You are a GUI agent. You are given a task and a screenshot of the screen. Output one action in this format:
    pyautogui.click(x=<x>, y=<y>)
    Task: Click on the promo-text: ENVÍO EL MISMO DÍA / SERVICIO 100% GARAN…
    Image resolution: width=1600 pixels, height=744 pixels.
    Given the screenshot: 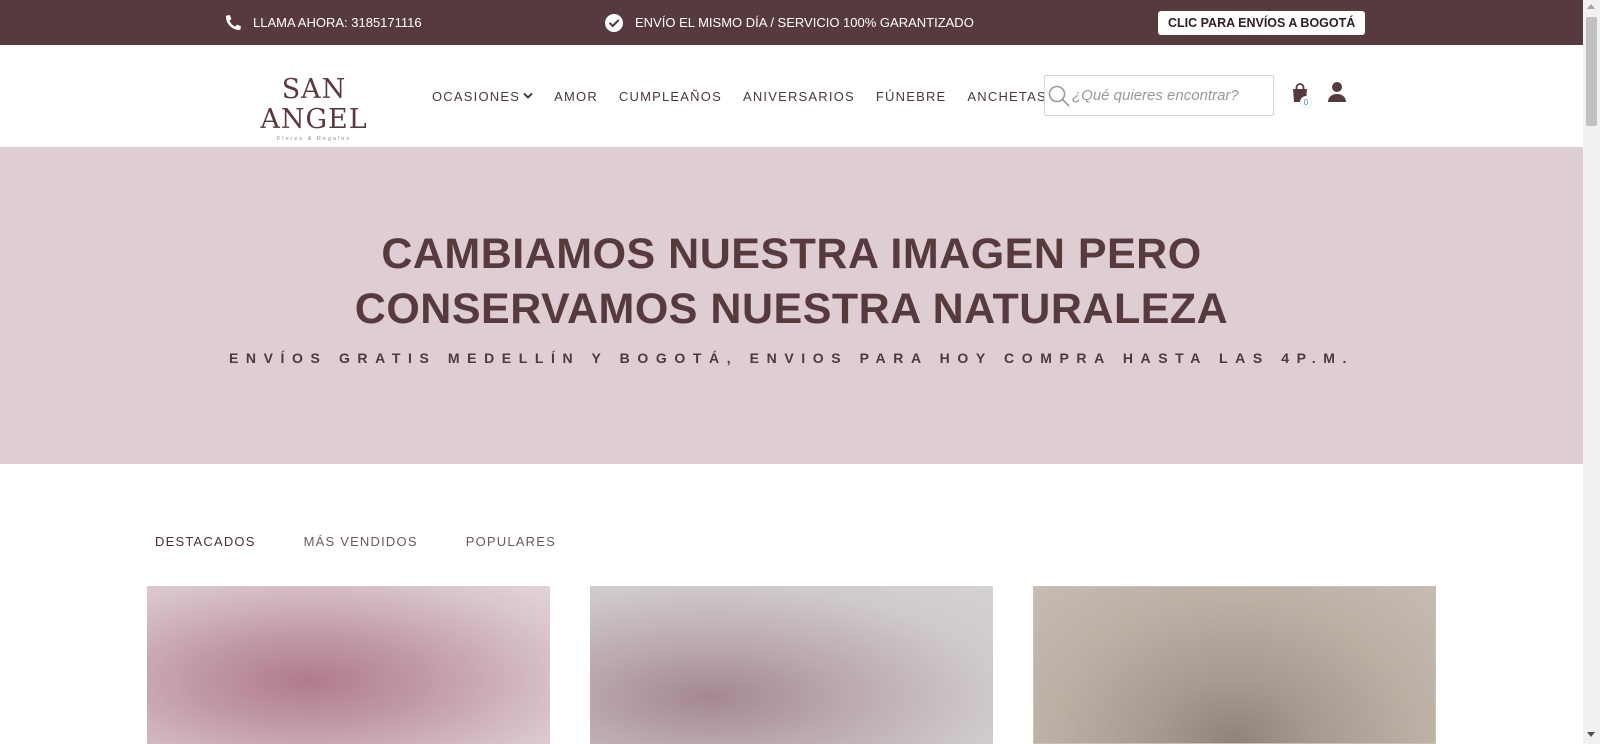 What is the action you would take?
    pyautogui.click(x=804, y=22)
    